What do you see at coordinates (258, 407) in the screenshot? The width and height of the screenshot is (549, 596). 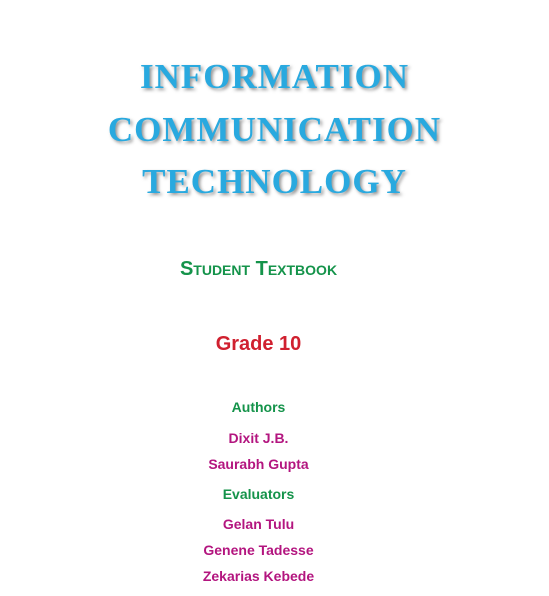 I see `authors-heading: Authors` at bounding box center [258, 407].